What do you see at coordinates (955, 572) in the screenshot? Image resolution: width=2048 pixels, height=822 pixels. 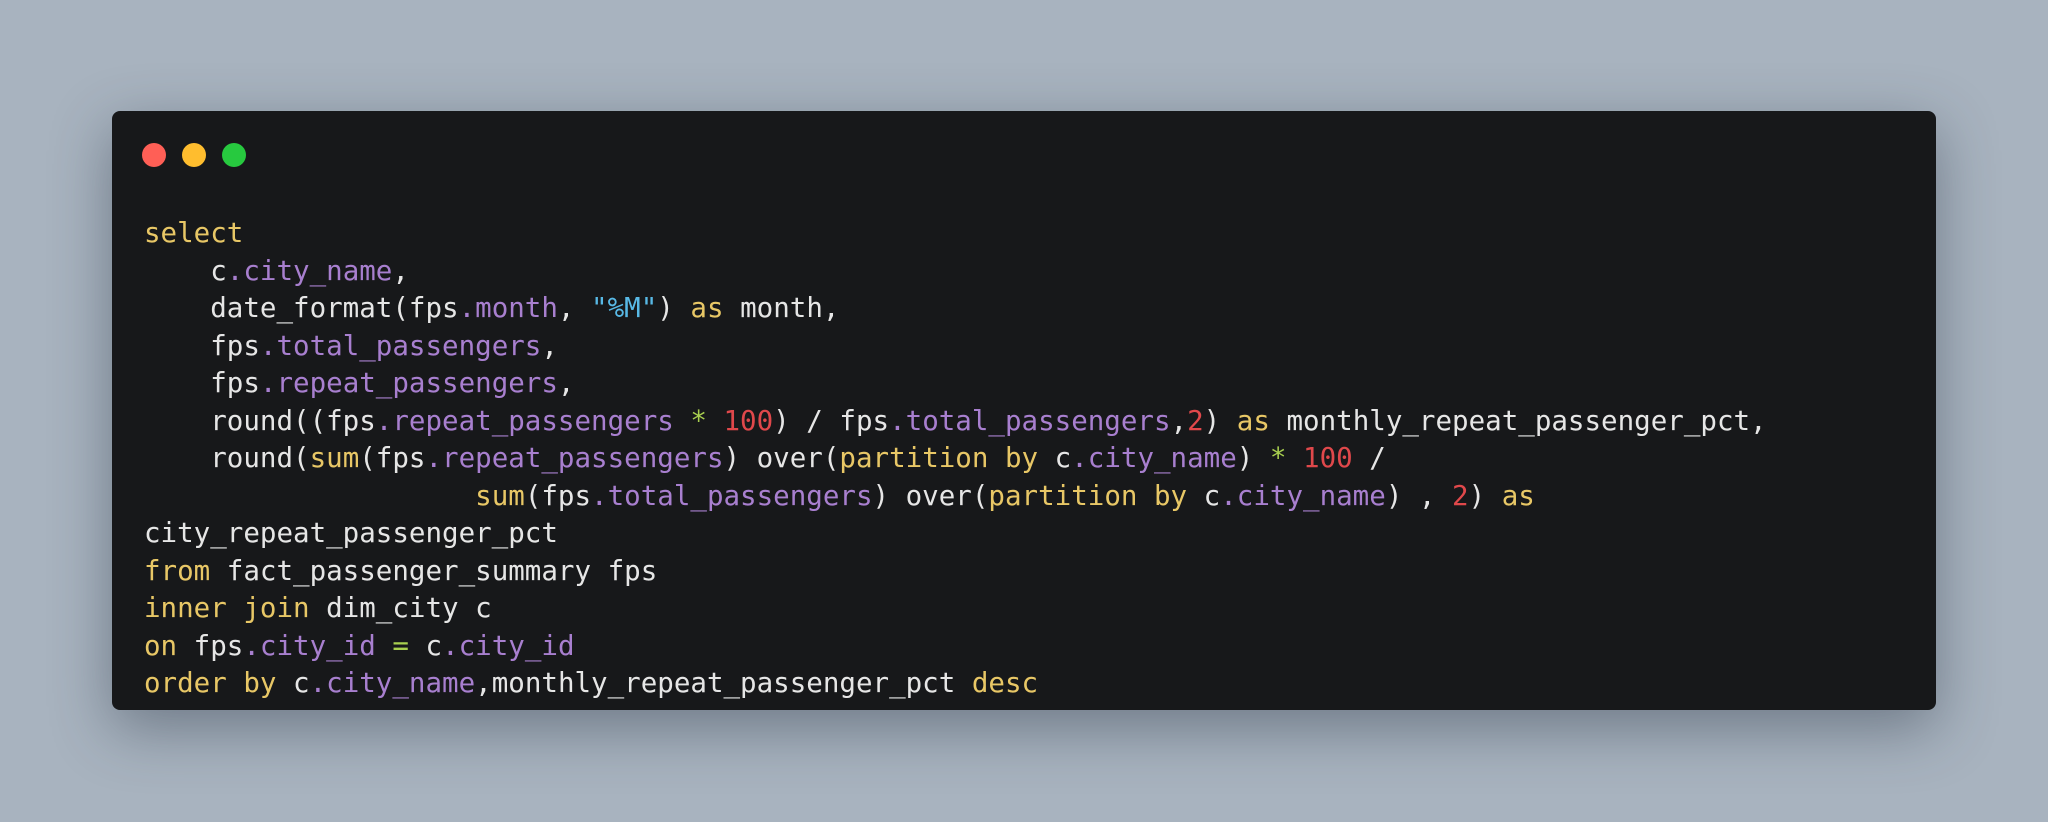 I see `code-line: from fact_passenger_summary fps` at bounding box center [955, 572].